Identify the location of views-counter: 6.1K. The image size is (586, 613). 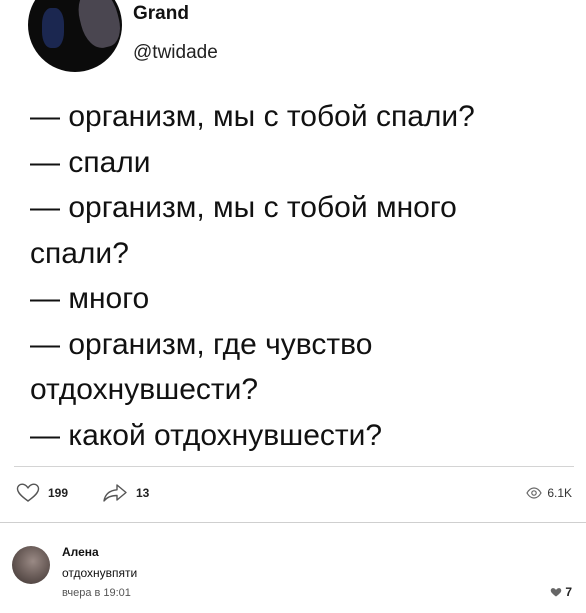
(549, 493).